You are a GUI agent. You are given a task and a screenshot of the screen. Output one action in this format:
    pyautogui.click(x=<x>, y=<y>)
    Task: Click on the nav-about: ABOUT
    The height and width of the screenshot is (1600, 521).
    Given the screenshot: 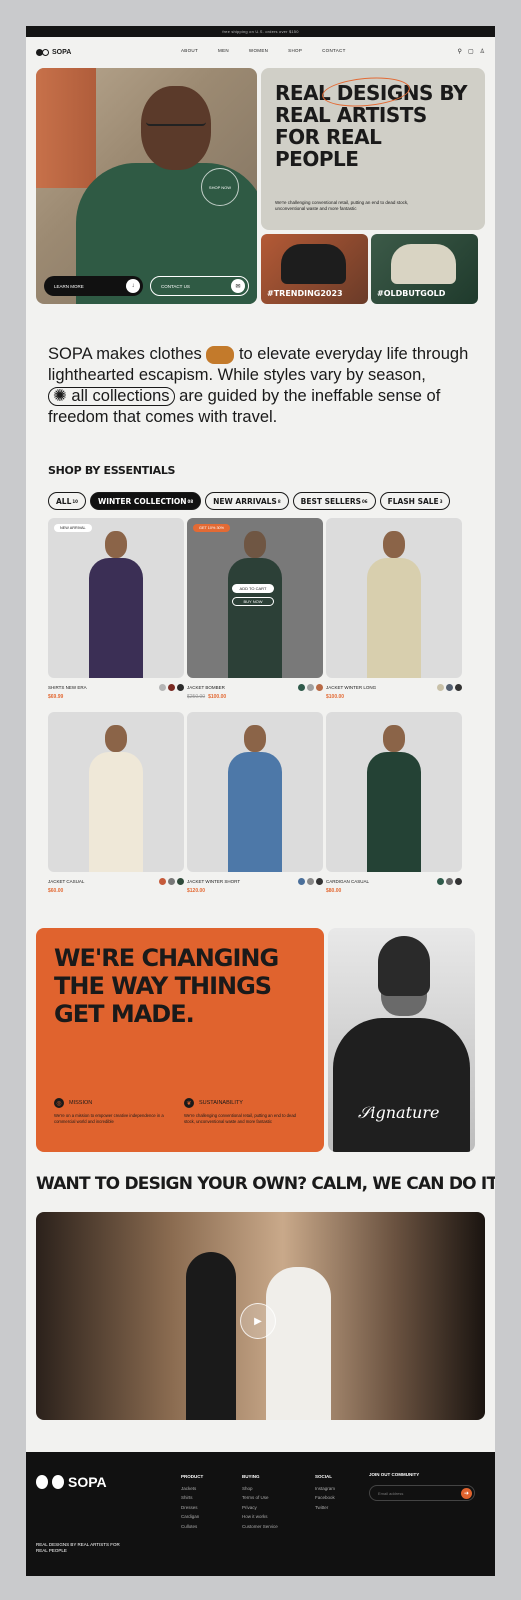 What is the action you would take?
    pyautogui.click(x=189, y=50)
    